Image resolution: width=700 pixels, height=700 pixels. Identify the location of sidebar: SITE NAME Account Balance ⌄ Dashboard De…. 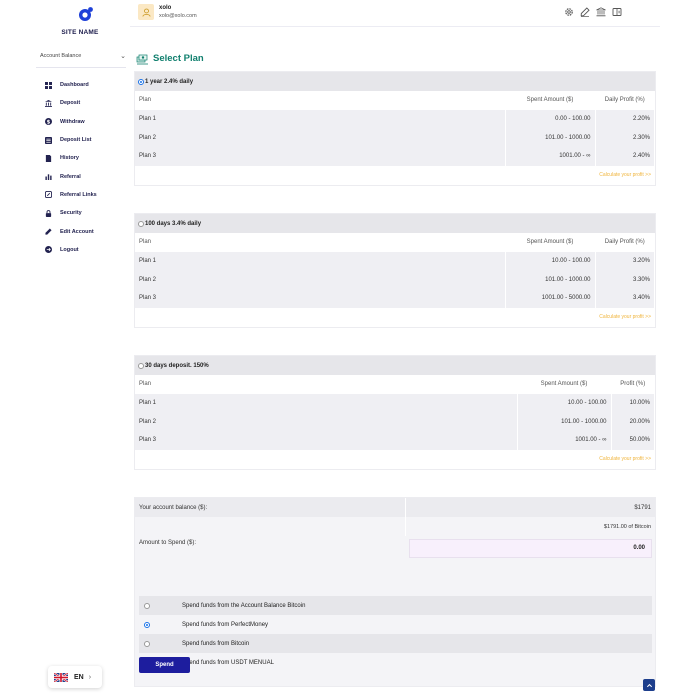
(80, 350).